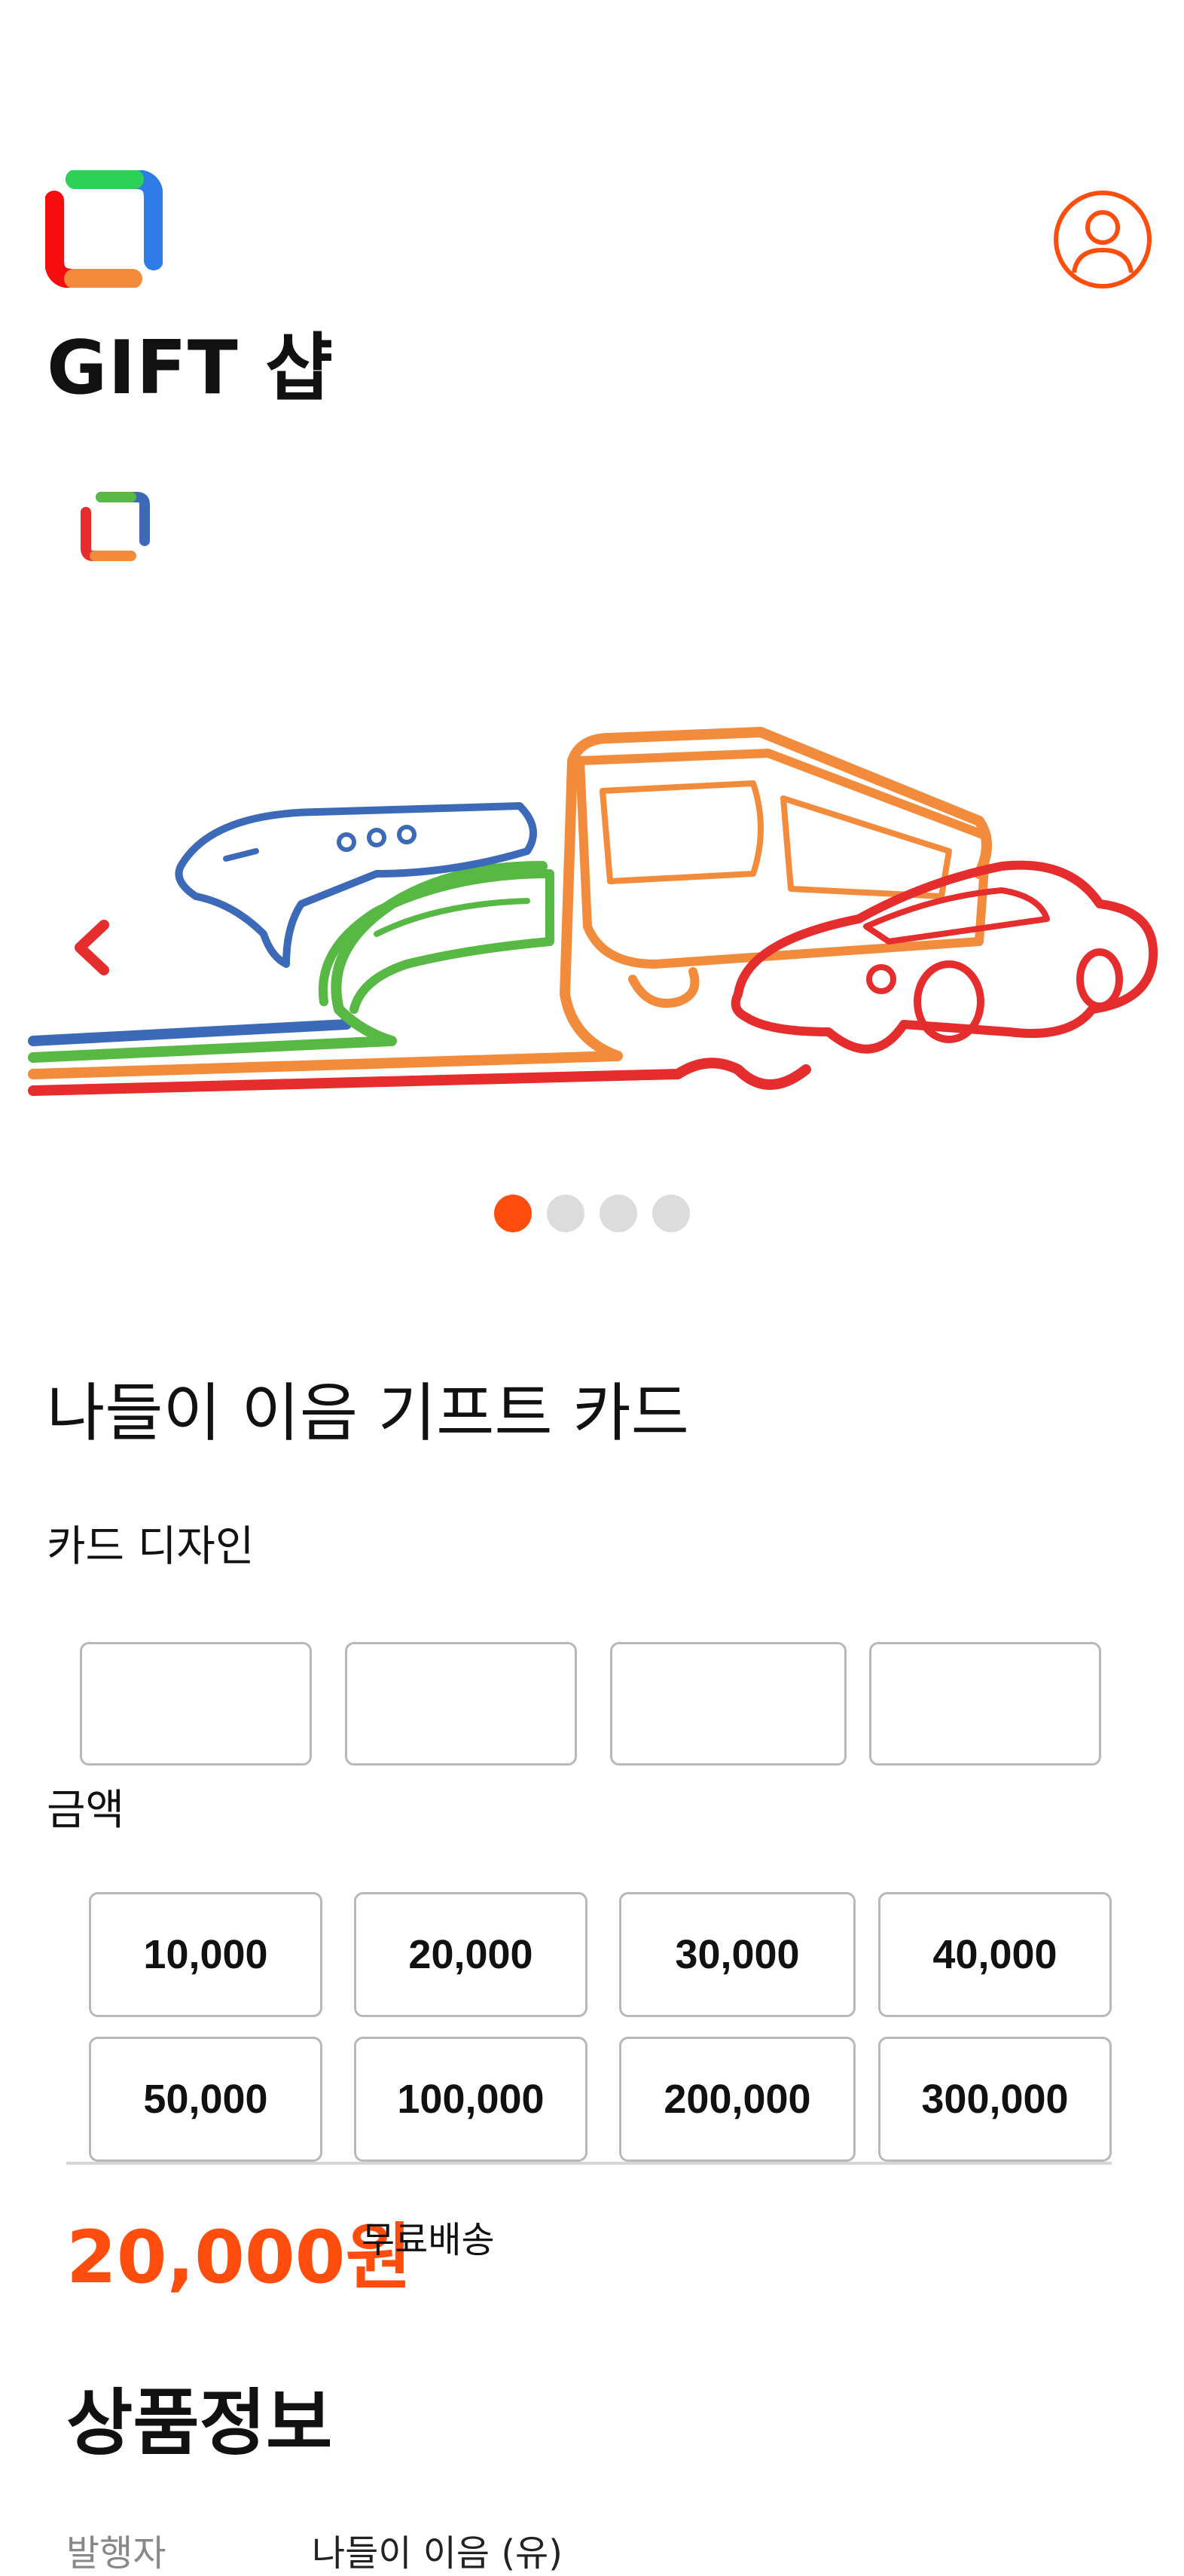 Image resolution: width=1184 pixels, height=2576 pixels. I want to click on amount-option-50000: 50,000, so click(205, 2100).